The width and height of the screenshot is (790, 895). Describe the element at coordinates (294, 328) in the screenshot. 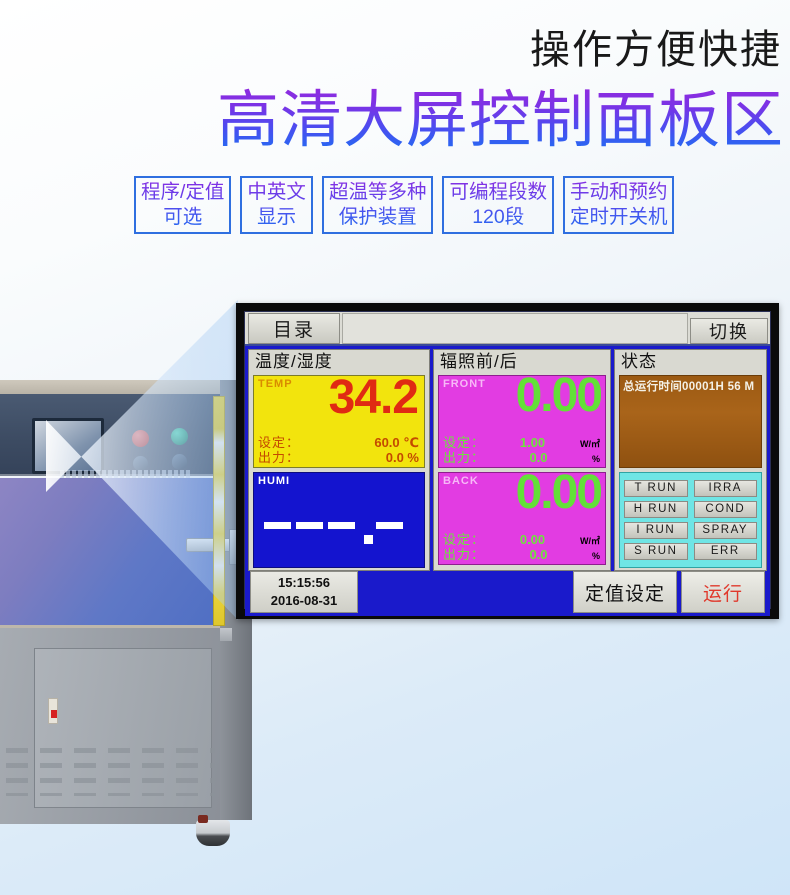

I see `menu-tab-button: 目录` at that location.